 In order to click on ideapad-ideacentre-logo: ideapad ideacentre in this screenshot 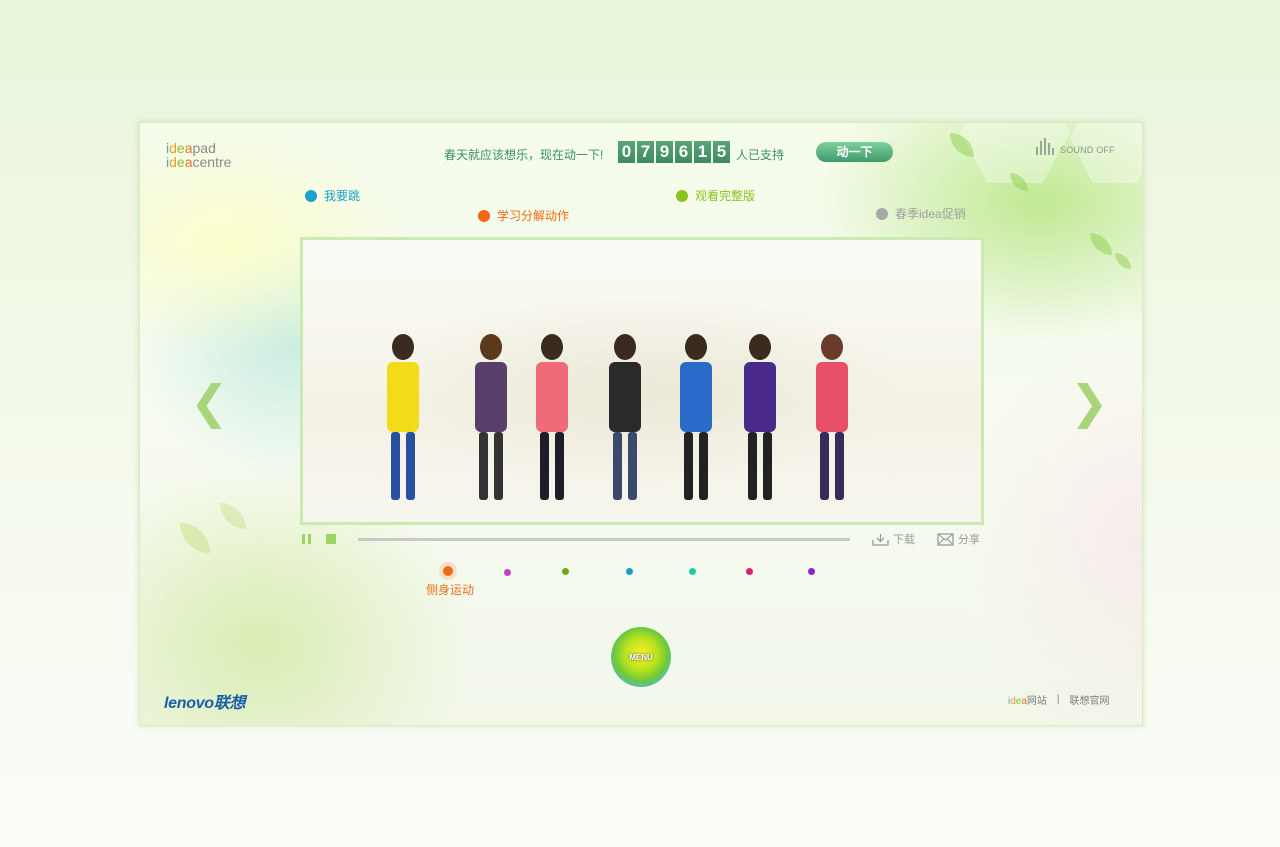, I will do `click(198, 155)`.